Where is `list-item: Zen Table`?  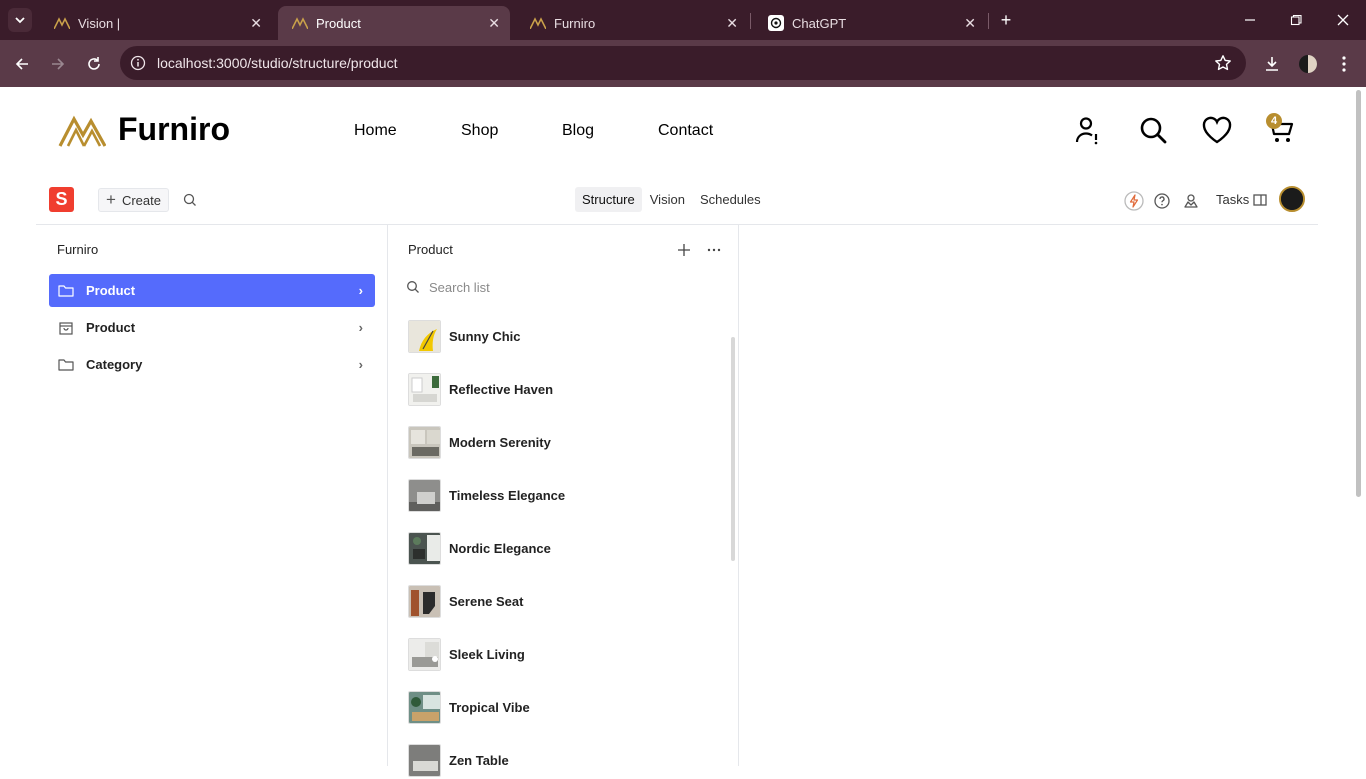 list-item: Zen Table is located at coordinates (568, 761).